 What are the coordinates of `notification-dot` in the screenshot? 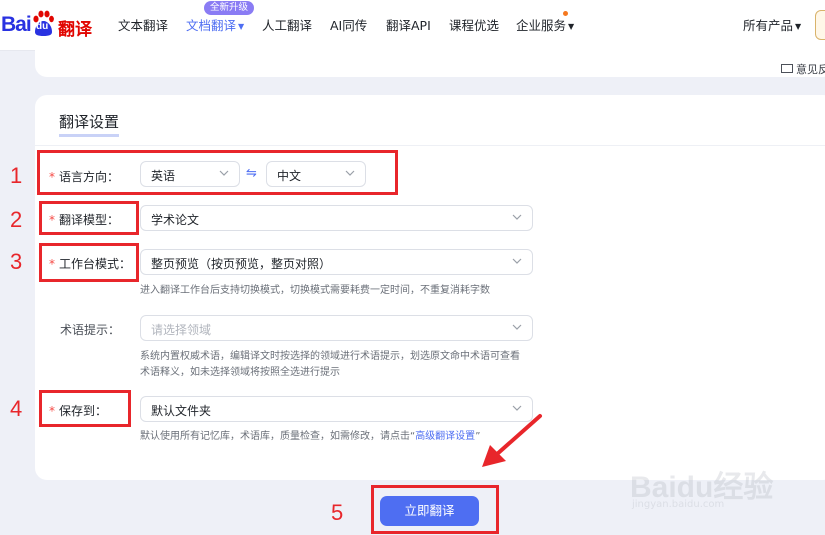 It's located at (565, 13).